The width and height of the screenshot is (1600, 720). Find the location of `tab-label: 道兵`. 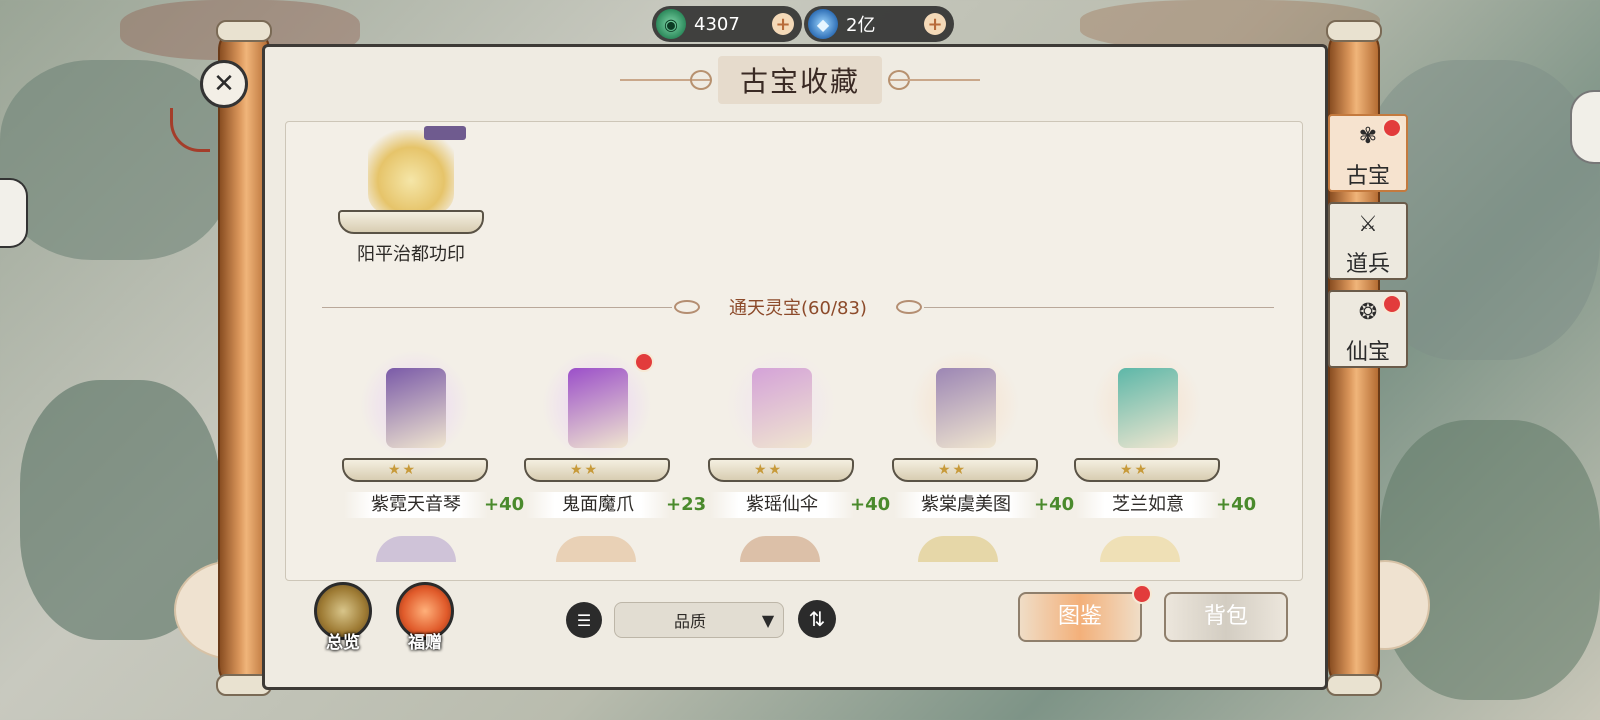

tab-label: 道兵 is located at coordinates (1367, 264).